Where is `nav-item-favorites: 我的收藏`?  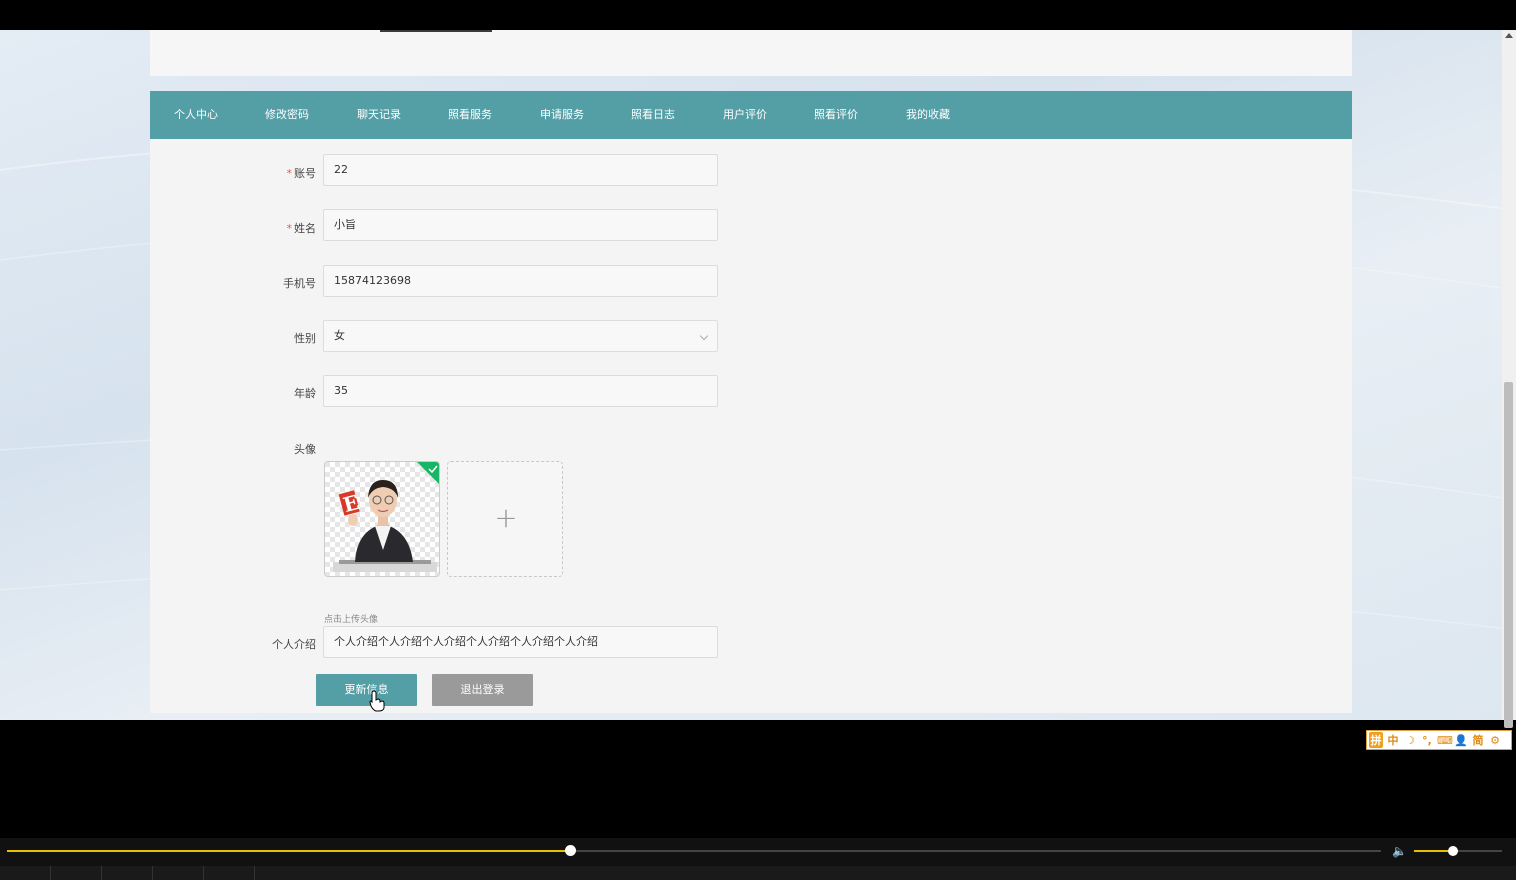
nav-item-favorites: 我的收藏 is located at coordinates (928, 115).